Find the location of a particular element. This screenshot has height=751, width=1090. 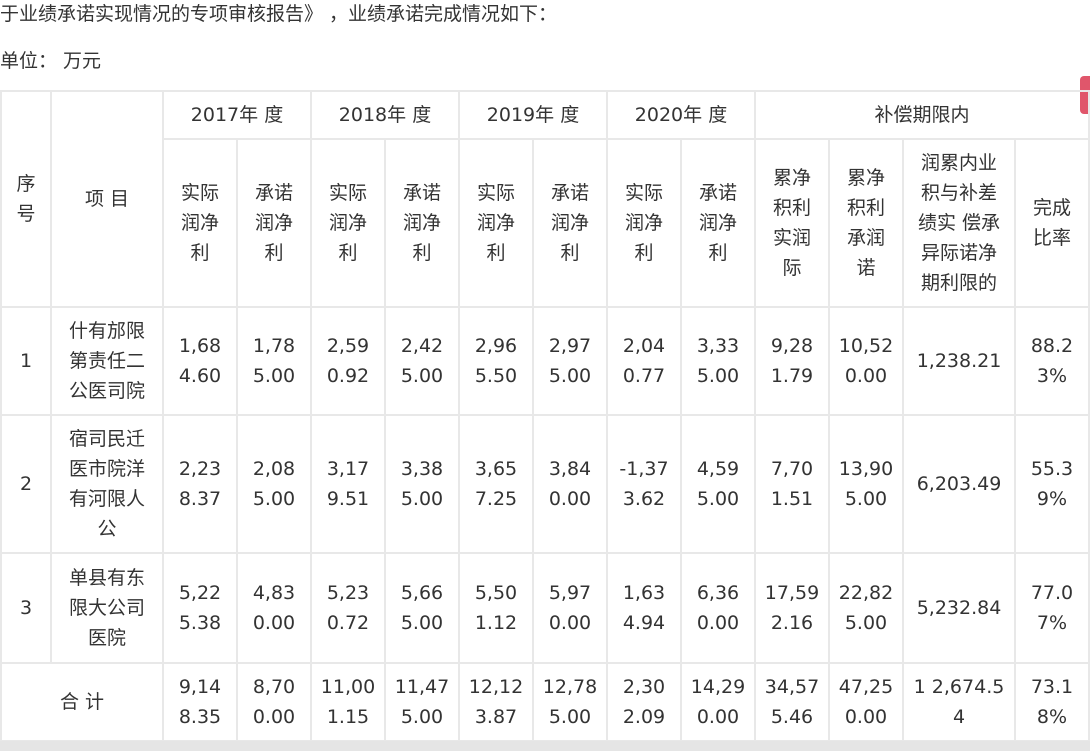

total-label: 合 计 is located at coordinates (82, 702).